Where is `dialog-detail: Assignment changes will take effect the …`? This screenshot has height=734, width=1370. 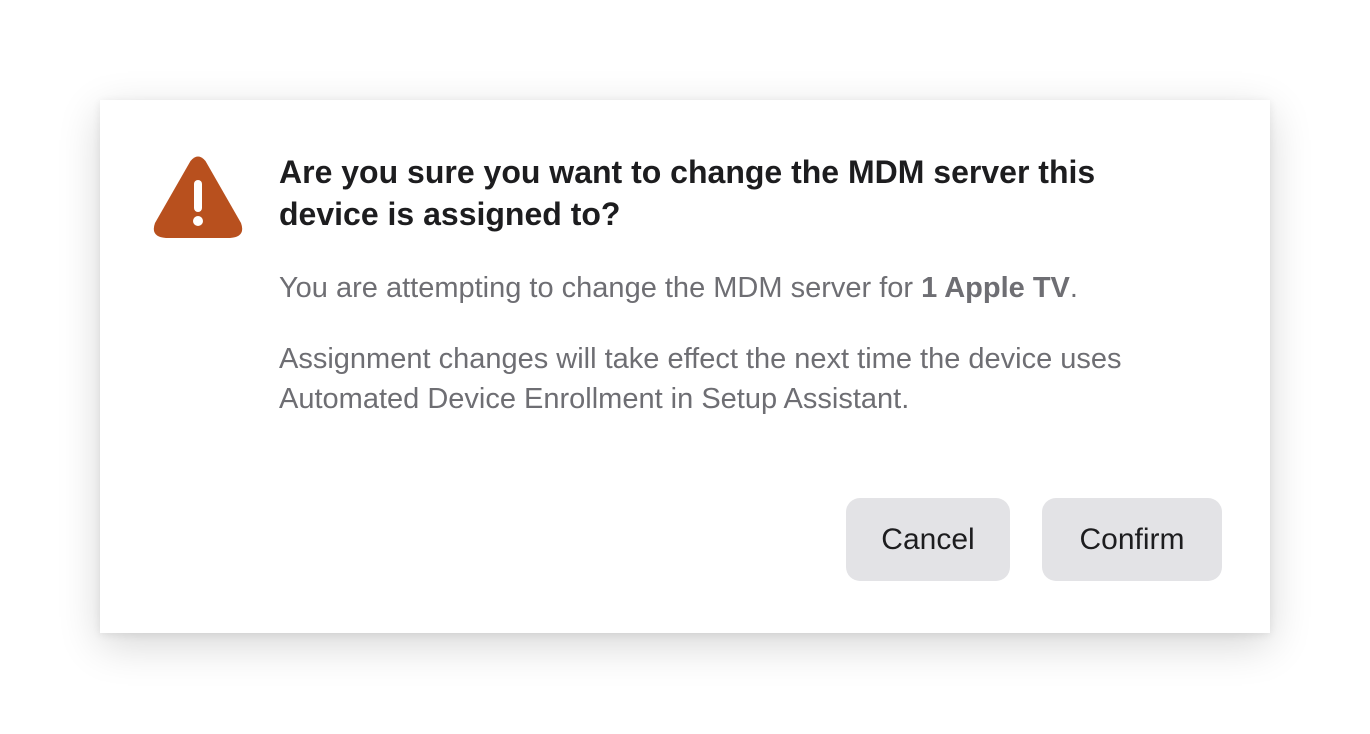
dialog-detail: Assignment changes will take effect the … is located at coordinates (700, 379).